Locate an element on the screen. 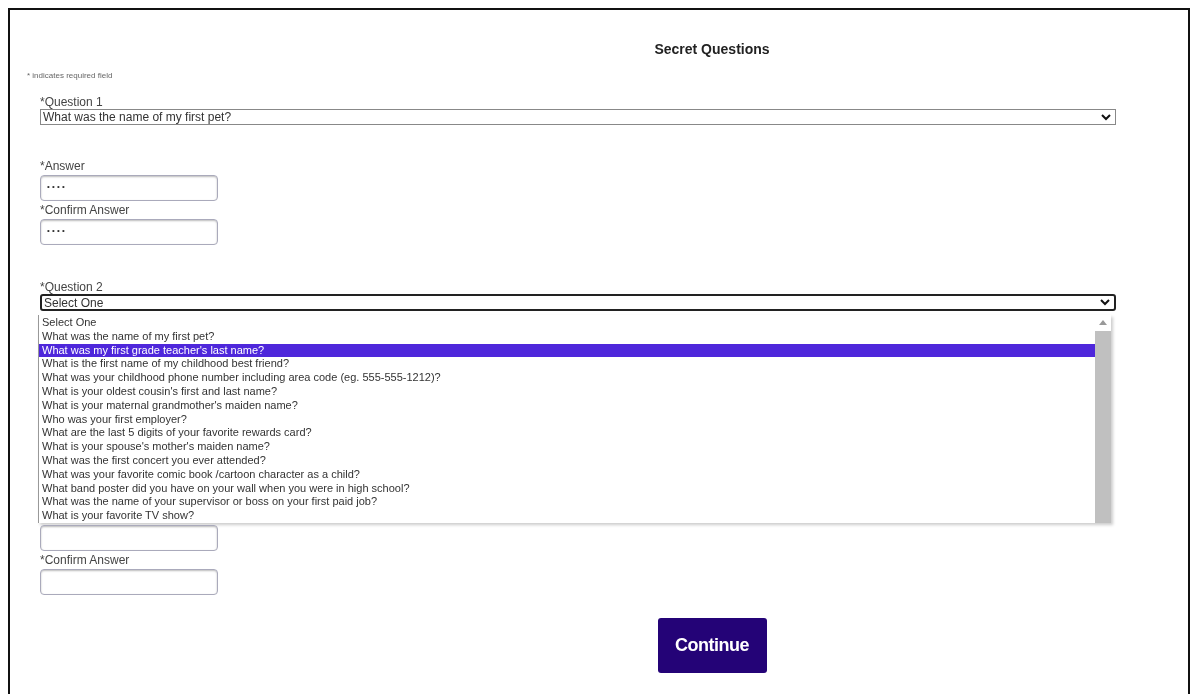 The height and width of the screenshot is (694, 1196). confirm-answer-field is located at coordinates (129, 582).